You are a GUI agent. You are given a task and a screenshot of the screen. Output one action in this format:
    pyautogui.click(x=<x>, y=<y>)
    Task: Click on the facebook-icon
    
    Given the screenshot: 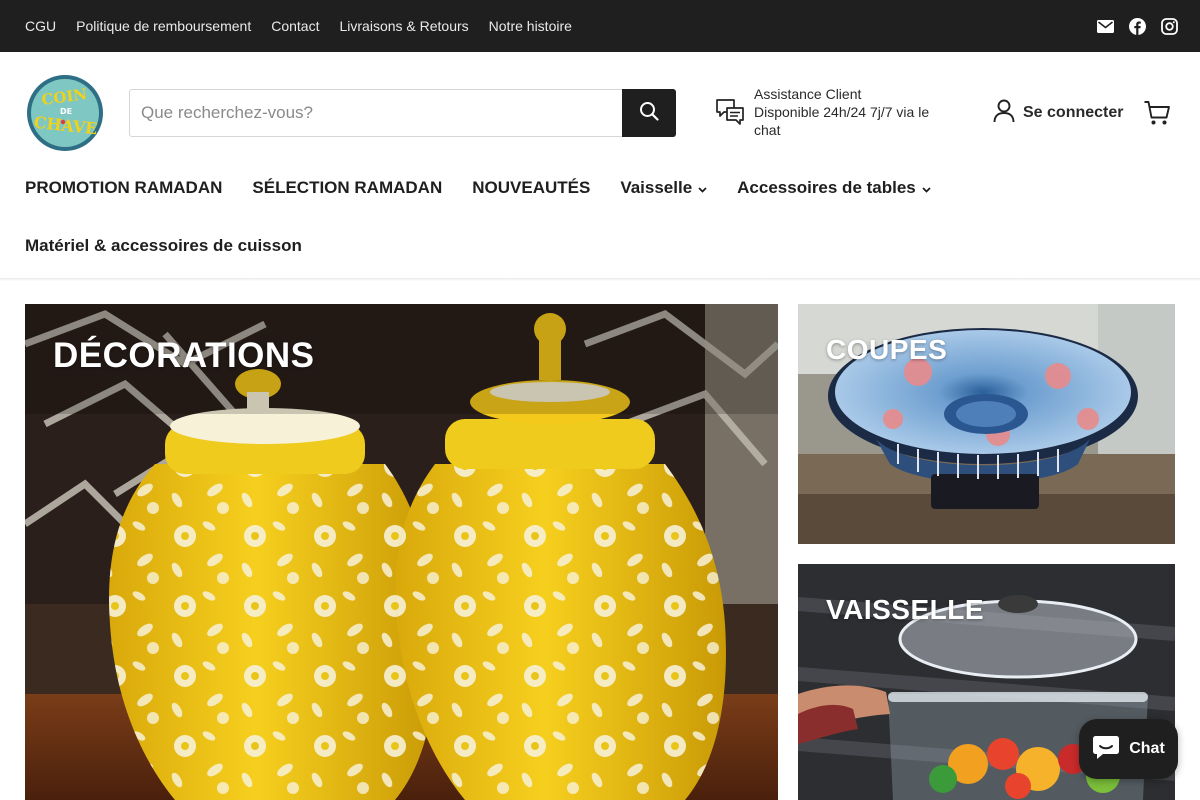 What is the action you would take?
    pyautogui.click(x=1137, y=26)
    